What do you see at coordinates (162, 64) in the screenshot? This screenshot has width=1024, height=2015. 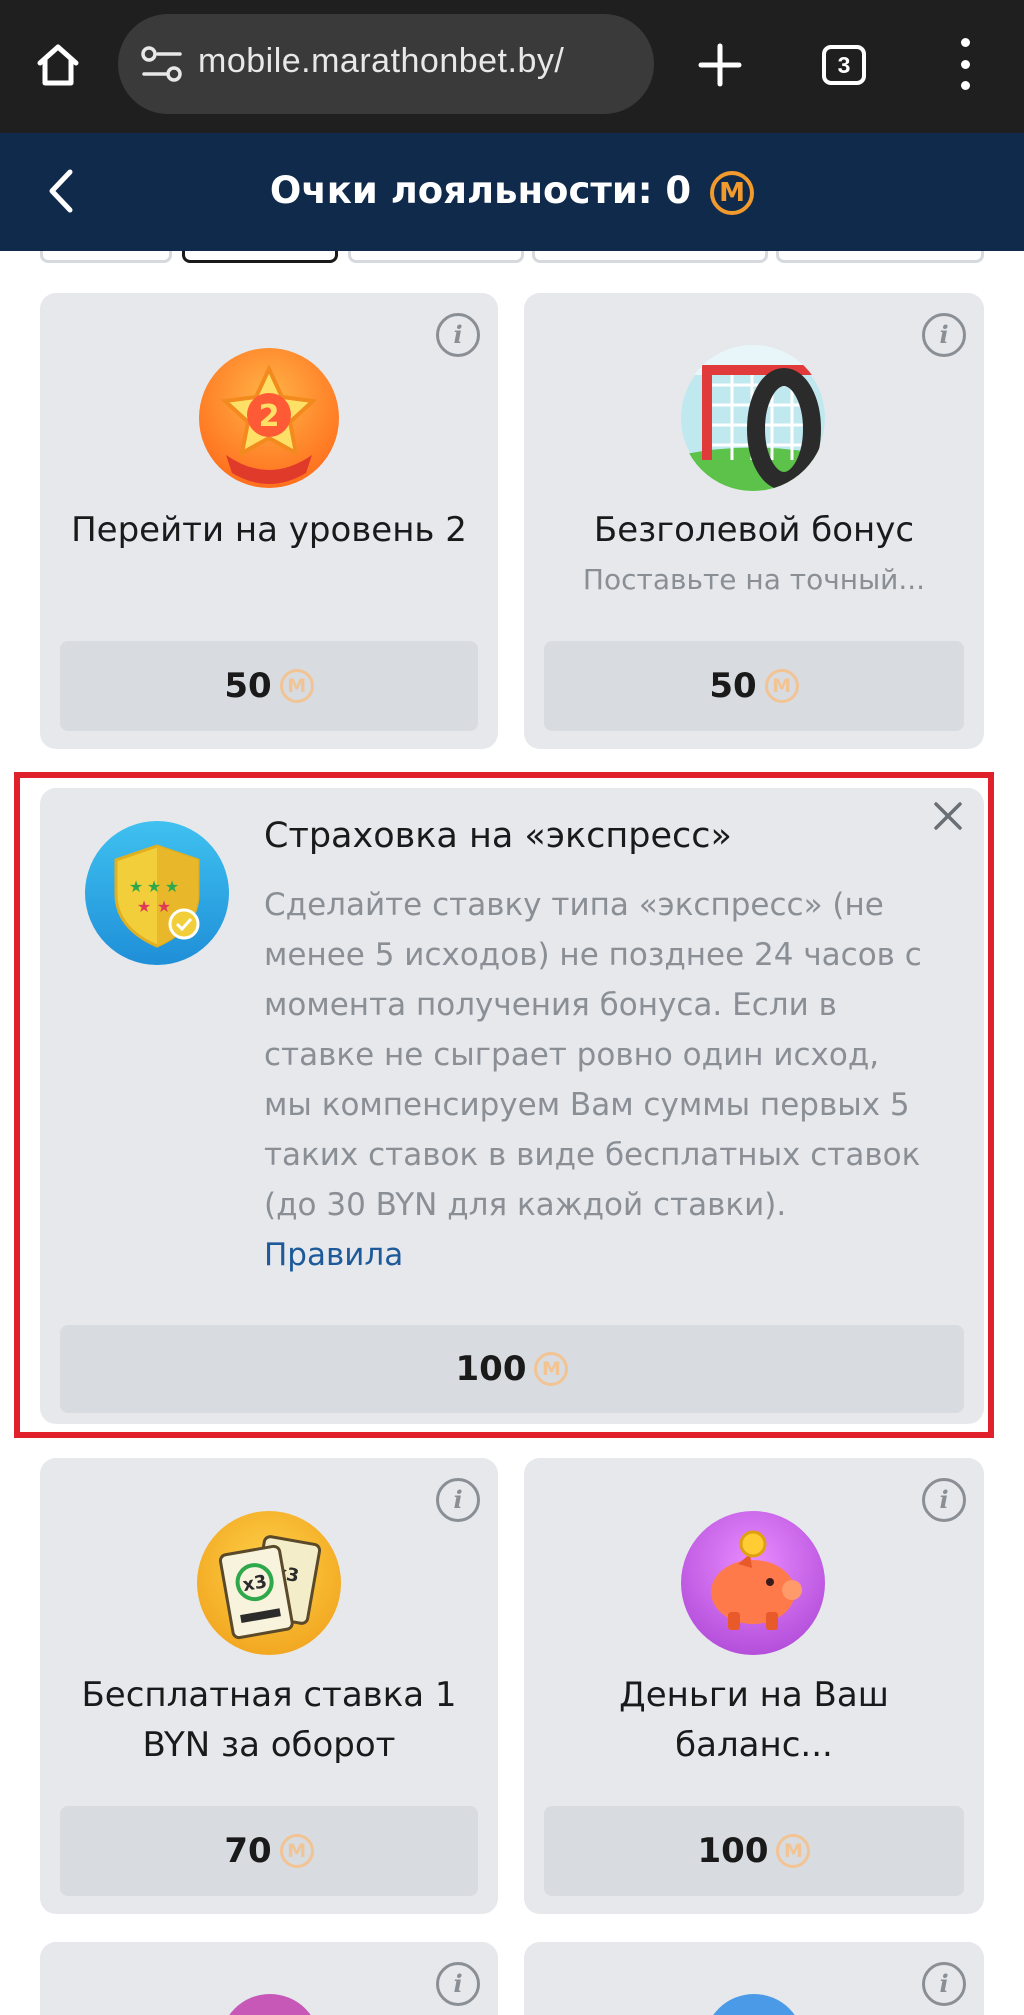 I see `site-settings-icon` at bounding box center [162, 64].